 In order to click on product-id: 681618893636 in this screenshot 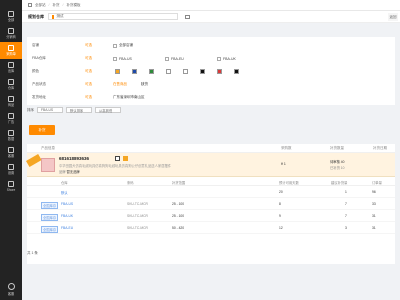, I will do `click(74, 158)`.